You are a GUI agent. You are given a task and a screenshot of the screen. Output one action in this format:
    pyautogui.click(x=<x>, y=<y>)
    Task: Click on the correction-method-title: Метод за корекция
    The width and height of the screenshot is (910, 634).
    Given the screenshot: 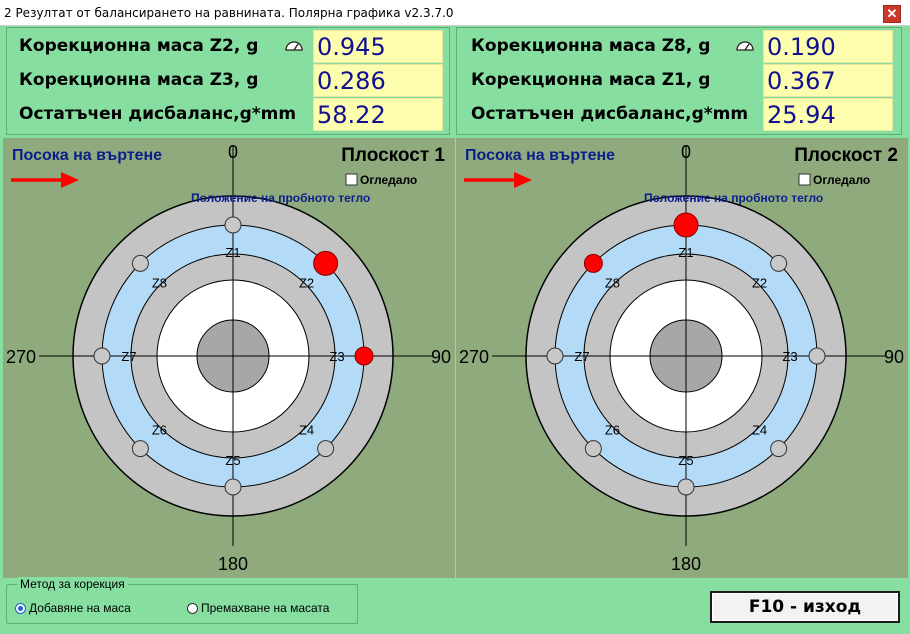 What is the action you would take?
    pyautogui.click(x=72, y=584)
    